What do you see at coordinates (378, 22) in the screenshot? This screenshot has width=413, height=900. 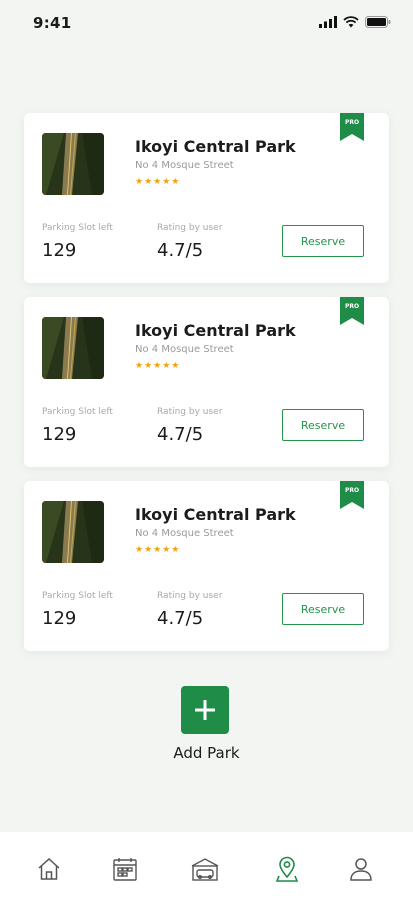 I see `battery-icon` at bounding box center [378, 22].